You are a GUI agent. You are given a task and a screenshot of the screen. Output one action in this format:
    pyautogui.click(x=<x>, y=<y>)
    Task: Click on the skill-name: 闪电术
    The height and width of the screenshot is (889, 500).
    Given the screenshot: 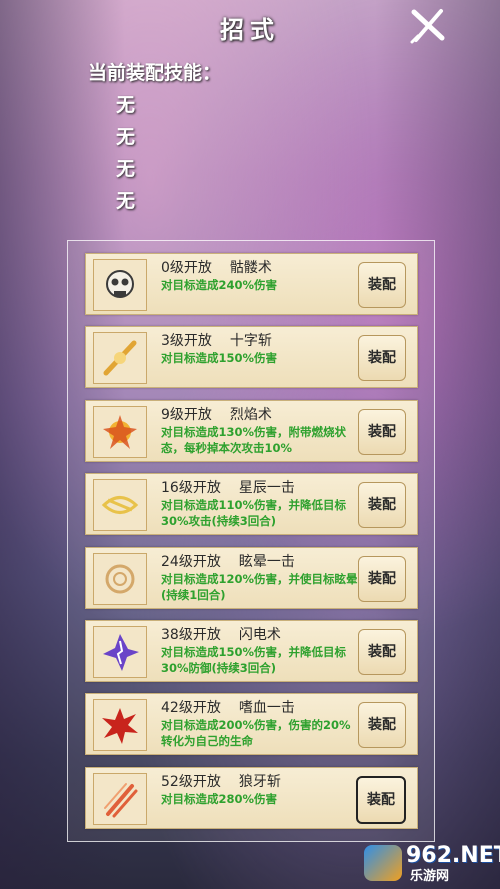 What is the action you would take?
    pyautogui.click(x=259, y=635)
    